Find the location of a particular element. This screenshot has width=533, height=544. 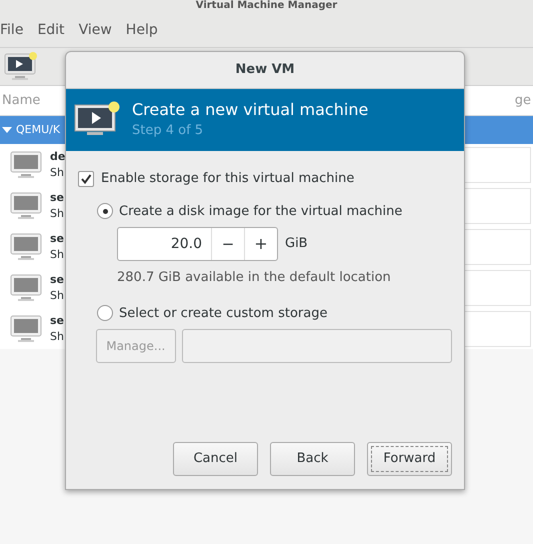

available-space-text: 280.7 GiB available in the default location is located at coordinates (254, 278).